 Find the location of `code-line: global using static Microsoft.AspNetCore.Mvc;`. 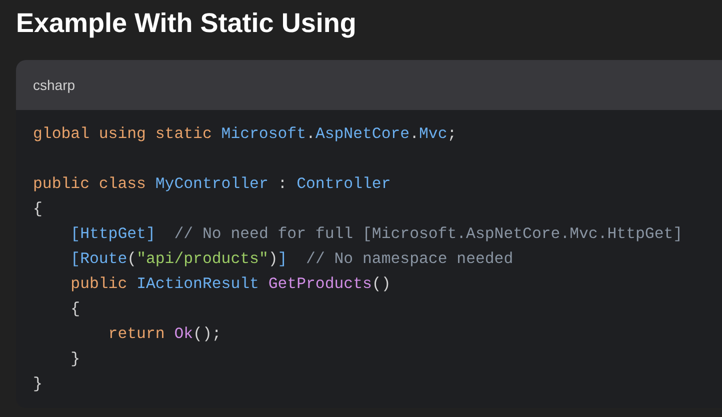

code-line: global using static Microsoft.AspNetCore.Mvc; is located at coordinates (245, 134).